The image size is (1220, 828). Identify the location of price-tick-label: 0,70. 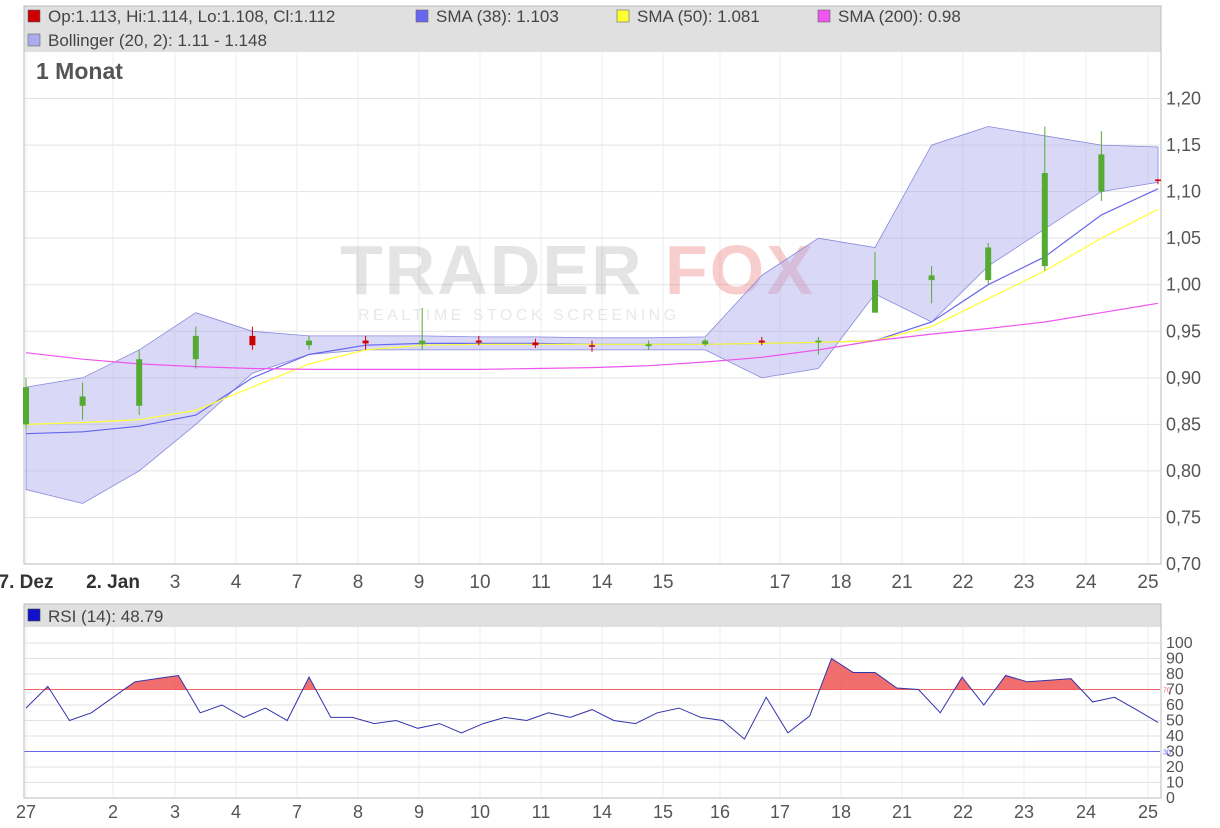
(1183, 564).